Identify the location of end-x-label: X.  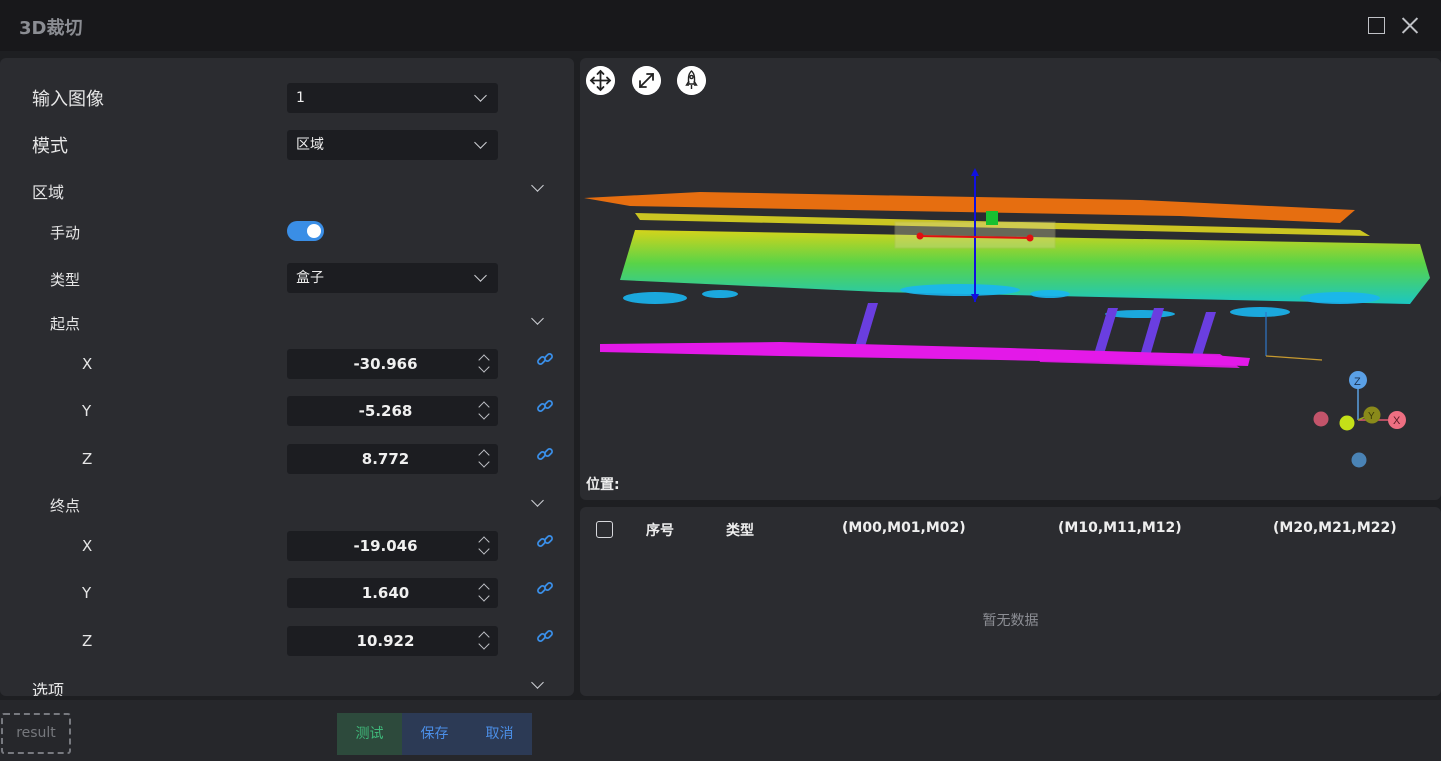
(87, 546).